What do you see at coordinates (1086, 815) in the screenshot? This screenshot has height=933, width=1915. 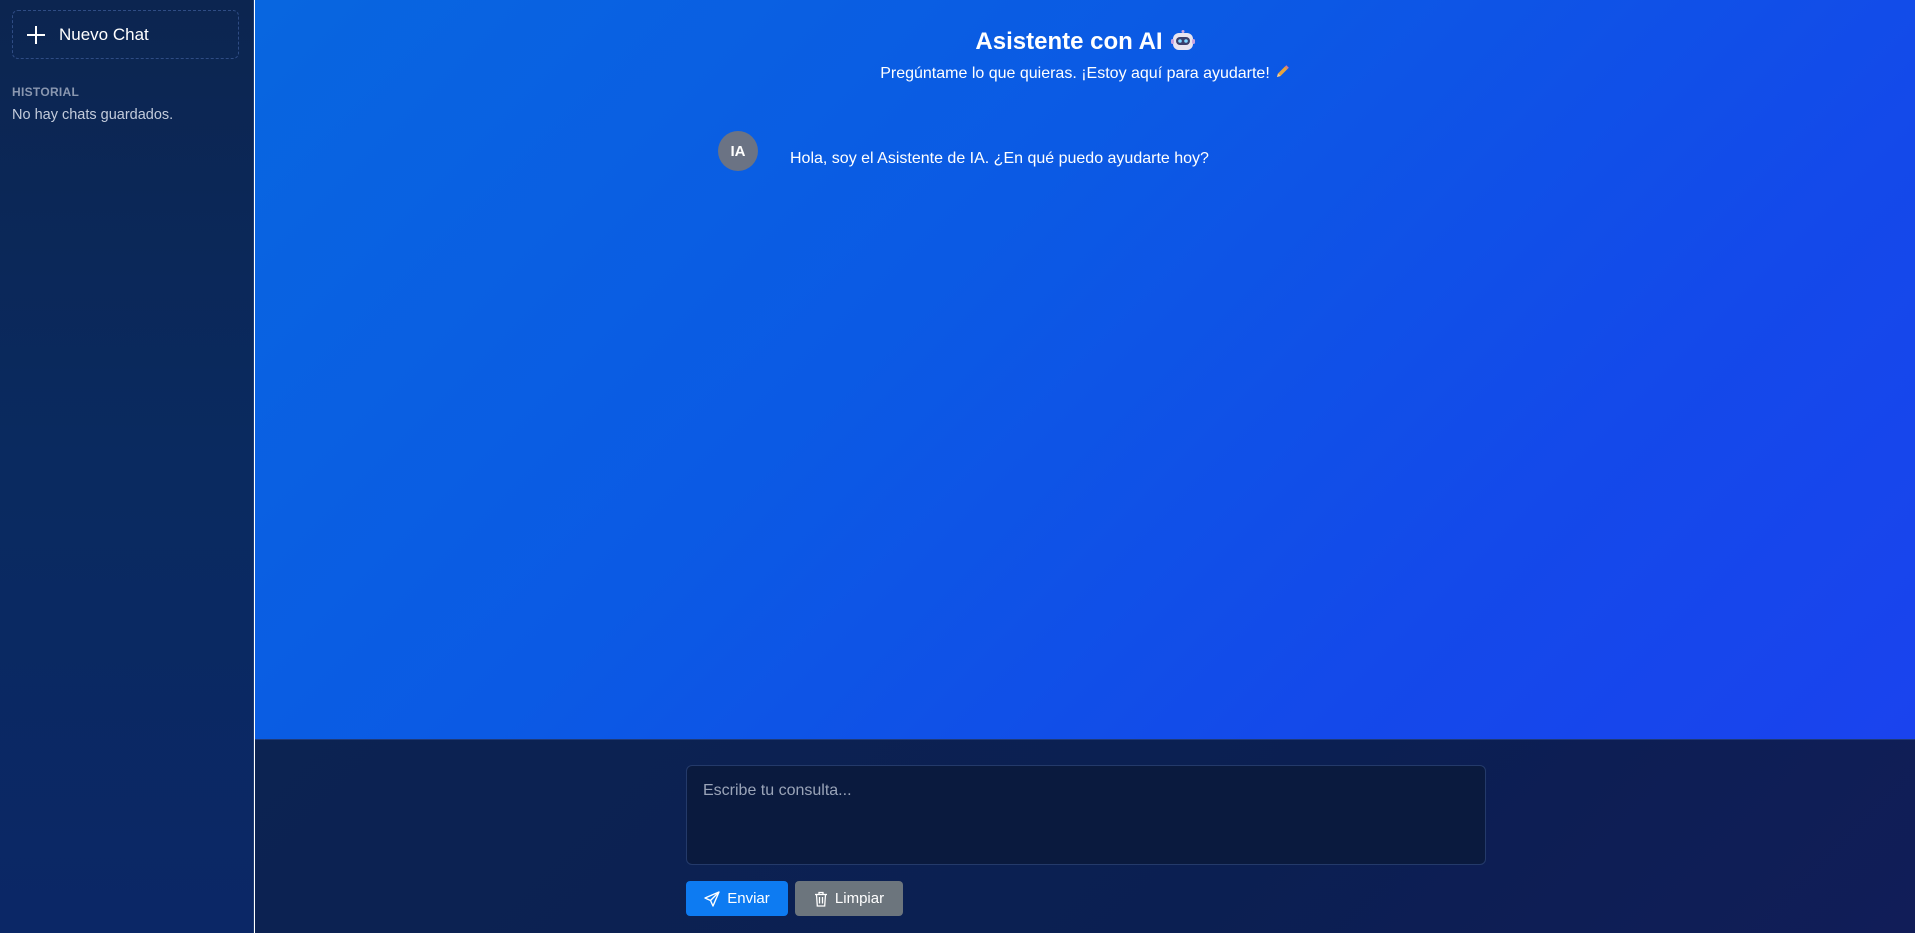 I see `query-input` at bounding box center [1086, 815].